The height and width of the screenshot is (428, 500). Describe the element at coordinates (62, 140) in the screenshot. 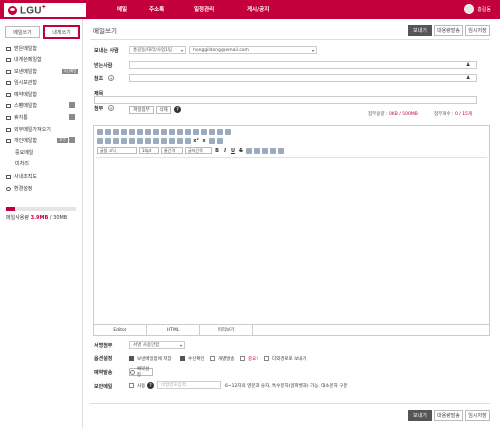

I see `add-folder-badge: 추가` at that location.